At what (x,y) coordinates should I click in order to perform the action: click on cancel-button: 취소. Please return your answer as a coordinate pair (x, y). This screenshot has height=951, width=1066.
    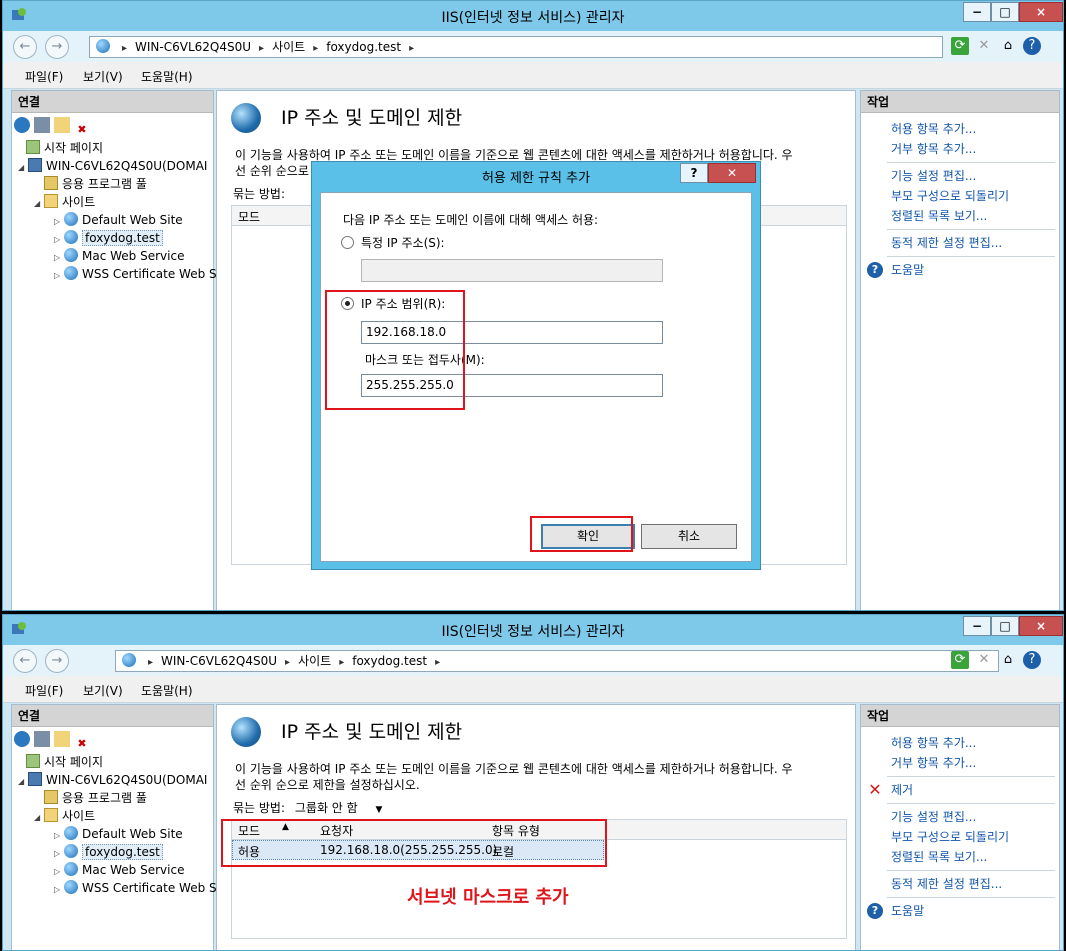
    Looking at the image, I should click on (689, 536).